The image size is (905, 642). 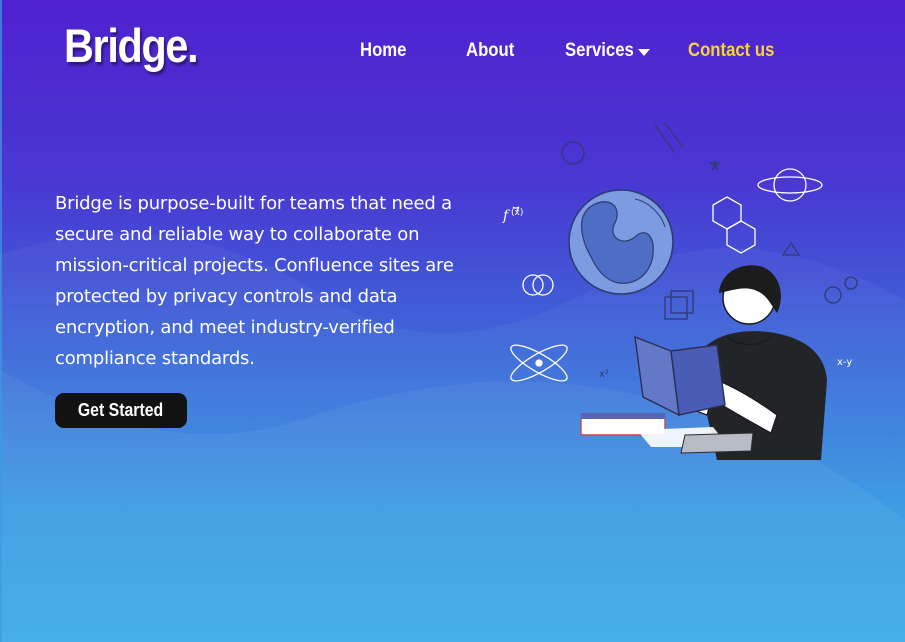 I want to click on svg-text: f, so click(x=506, y=216).